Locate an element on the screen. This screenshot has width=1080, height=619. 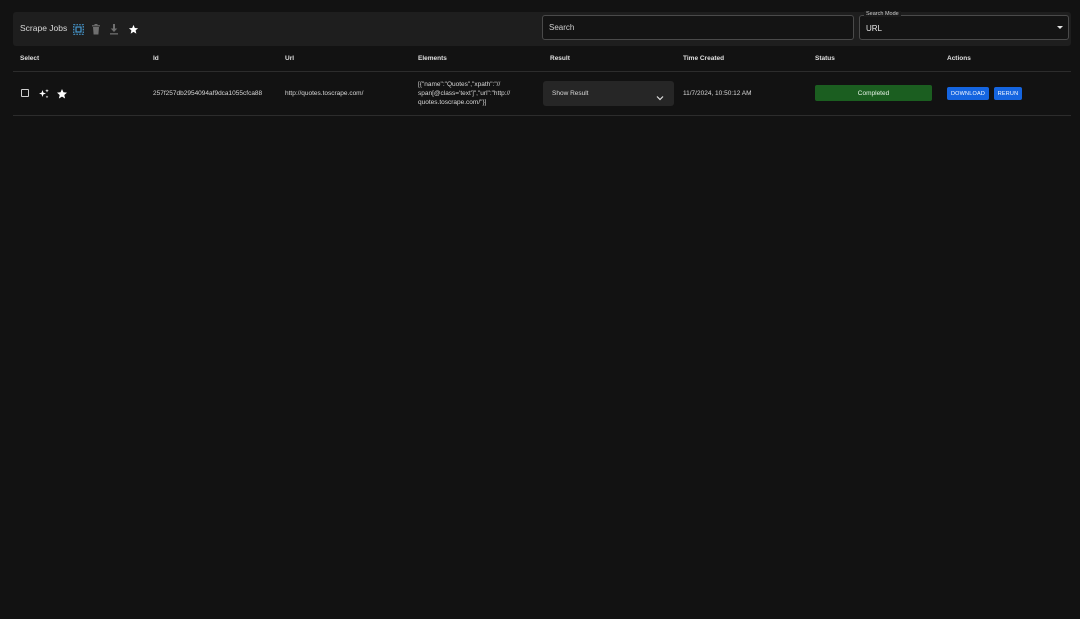
row-elements-line: quotes.toscrape.com/"}] is located at coordinates (452, 102).